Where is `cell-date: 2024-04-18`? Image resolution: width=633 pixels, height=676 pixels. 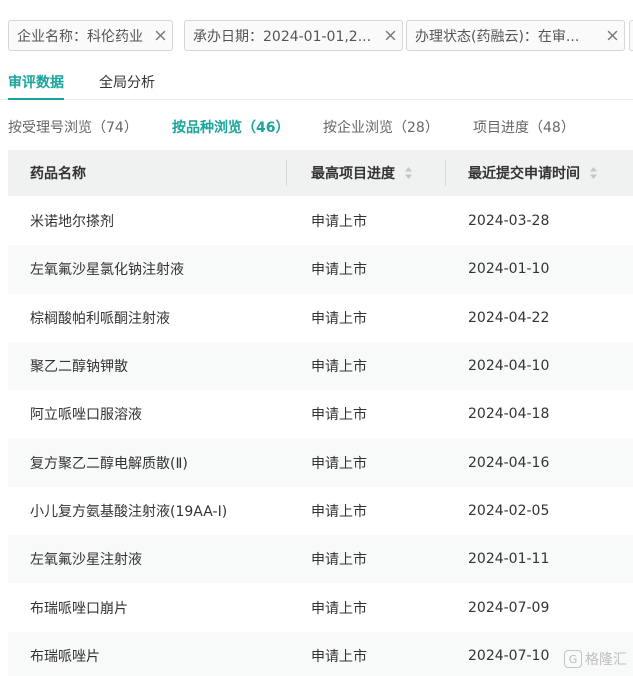
cell-date: 2024-04-18 is located at coordinates (509, 414).